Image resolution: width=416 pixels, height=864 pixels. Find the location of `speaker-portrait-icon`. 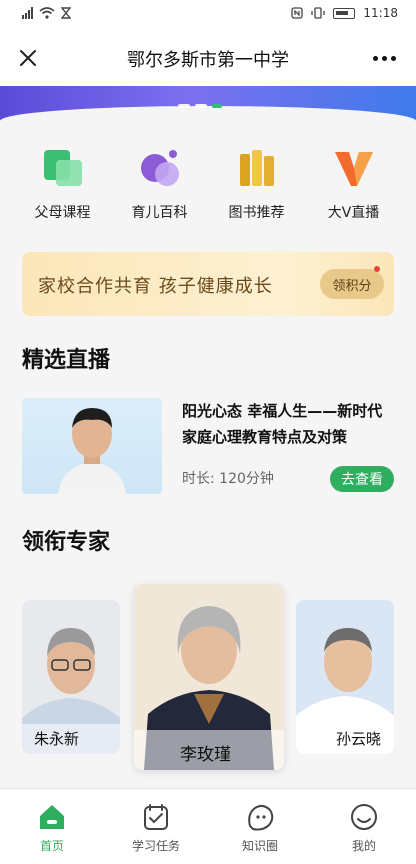

speaker-portrait-icon is located at coordinates (92, 451).